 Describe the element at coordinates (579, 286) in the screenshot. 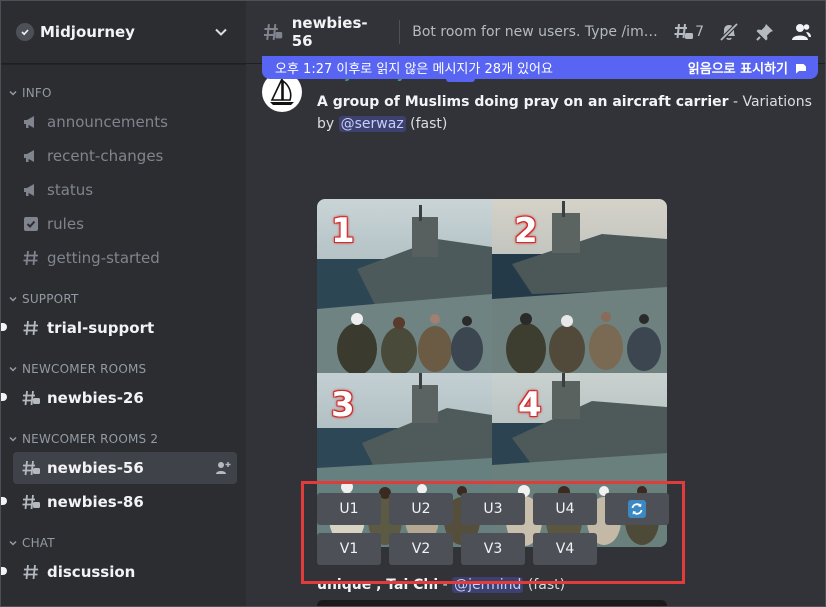

I see `grid-image-2: 2` at that location.